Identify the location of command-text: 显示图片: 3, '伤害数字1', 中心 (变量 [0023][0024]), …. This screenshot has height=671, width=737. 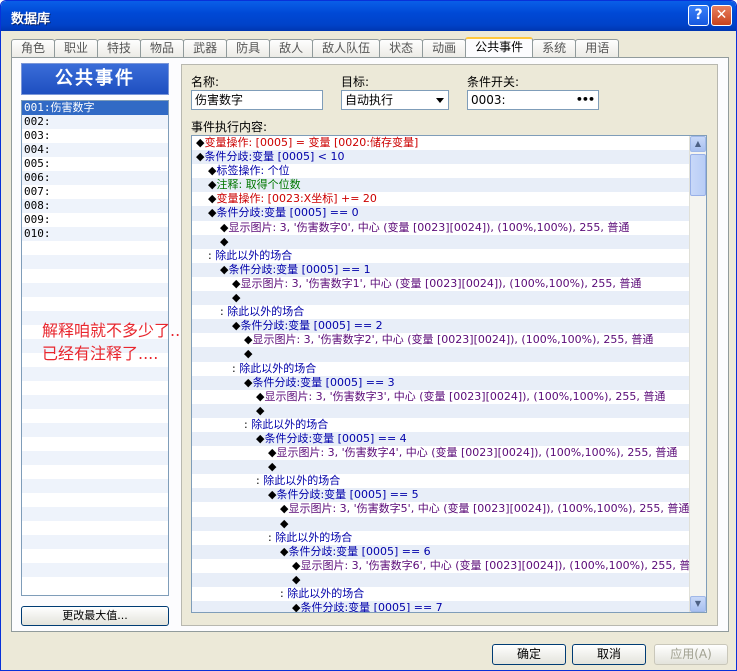
(441, 283).